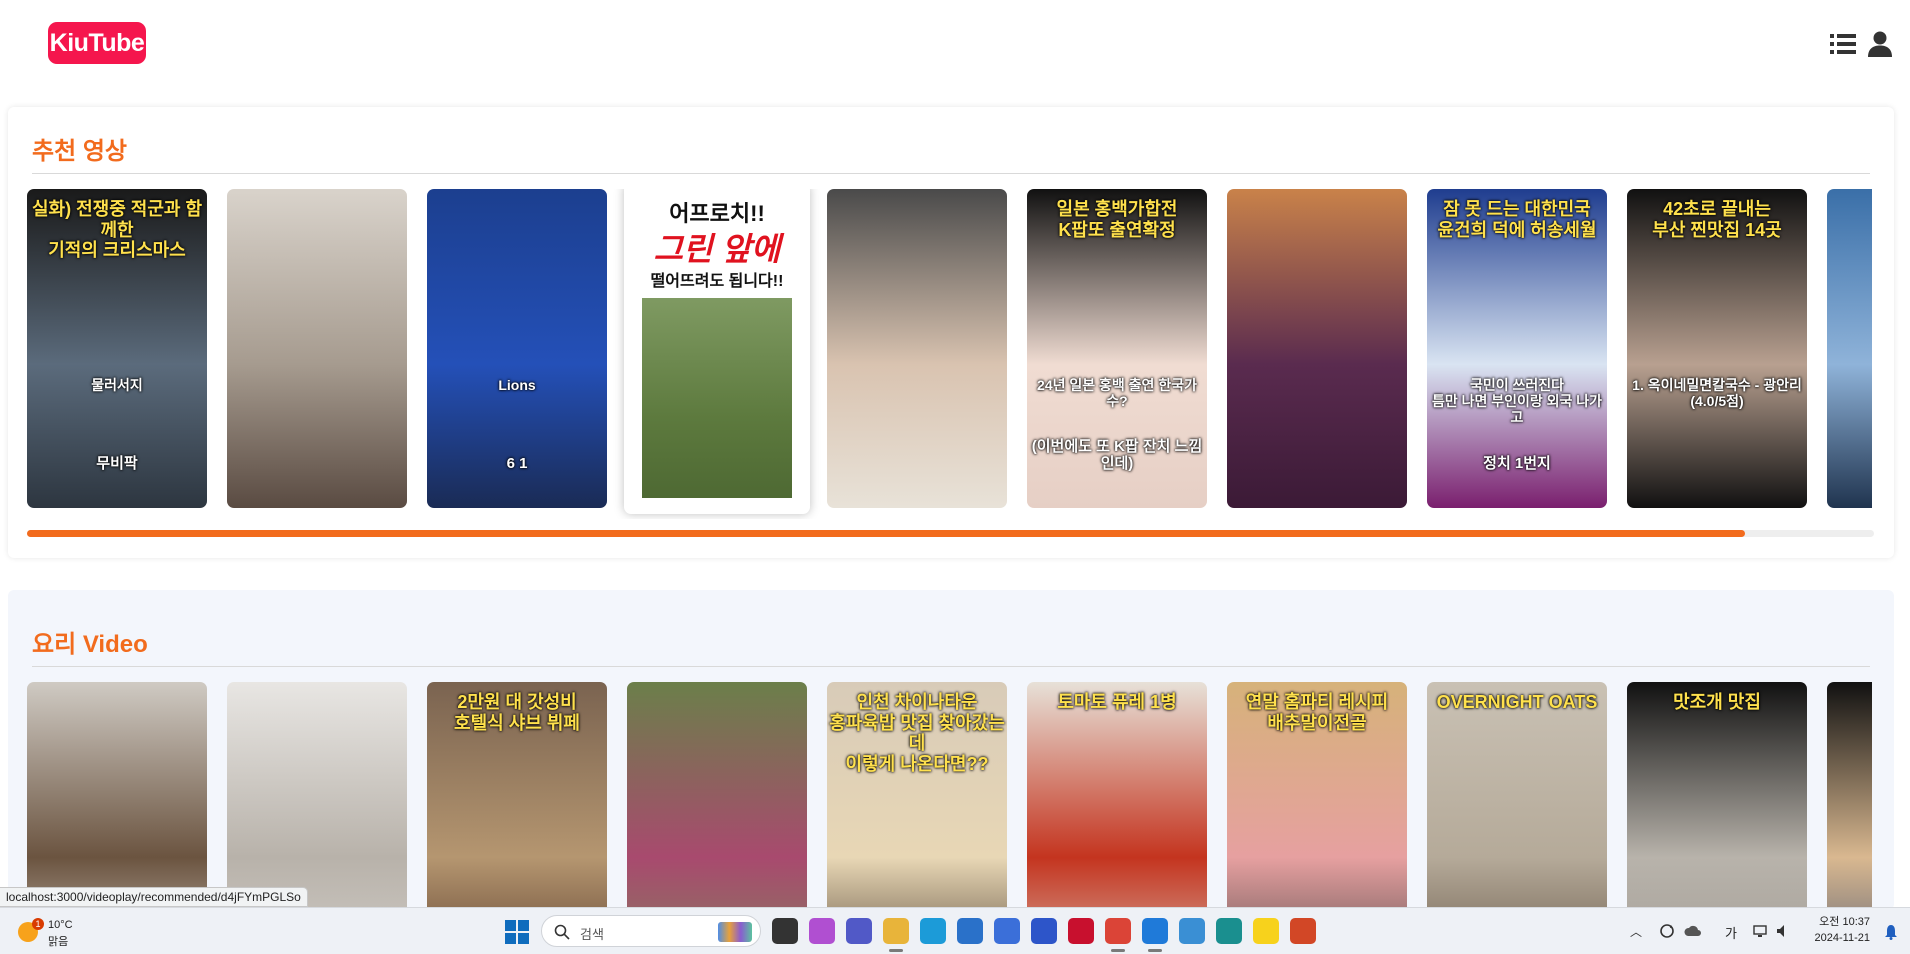 Image resolution: width=1910 pixels, height=954 pixels. I want to click on windows-start-icon, so click(517, 932).